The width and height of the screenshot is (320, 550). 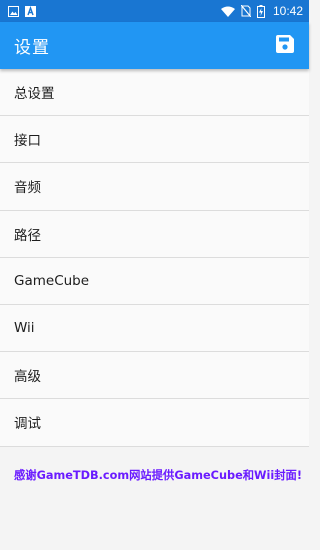 What do you see at coordinates (154, 45) in the screenshot?
I see `app-bar: 设置` at bounding box center [154, 45].